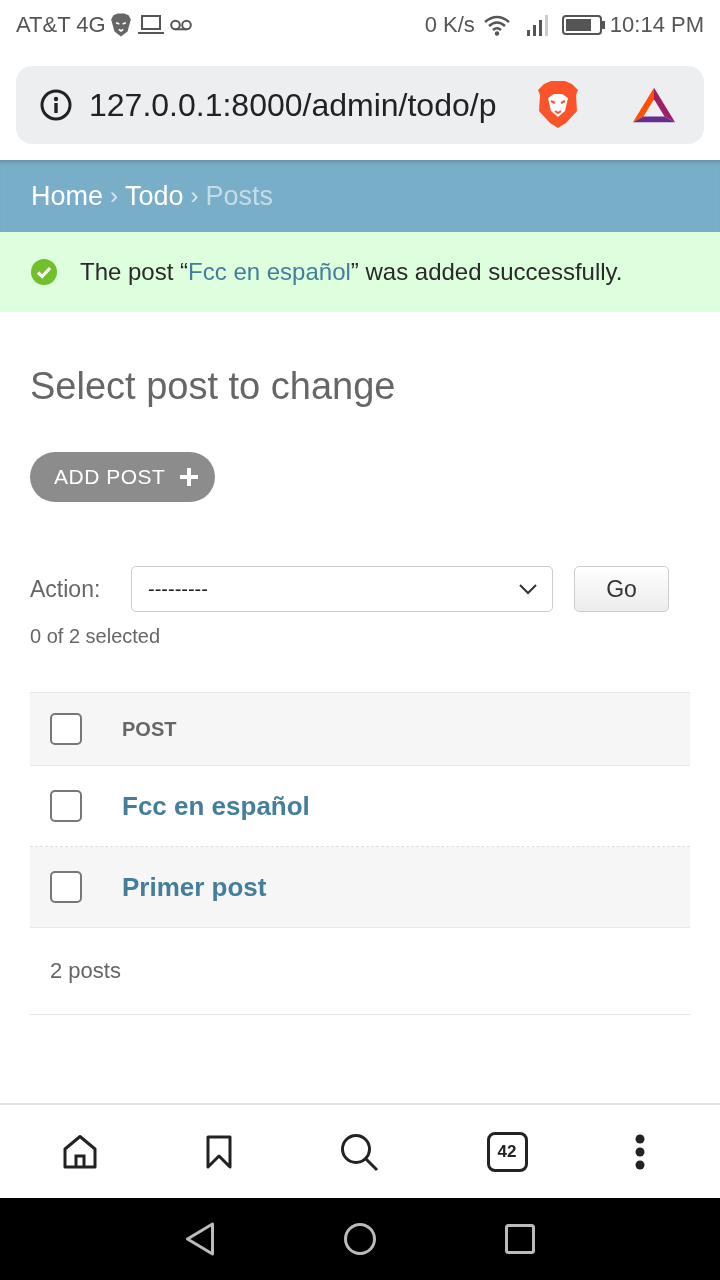 Image resolution: width=720 pixels, height=1280 pixels. Describe the element at coordinates (66, 729) in the screenshot. I see `select-all-checkbox` at that location.